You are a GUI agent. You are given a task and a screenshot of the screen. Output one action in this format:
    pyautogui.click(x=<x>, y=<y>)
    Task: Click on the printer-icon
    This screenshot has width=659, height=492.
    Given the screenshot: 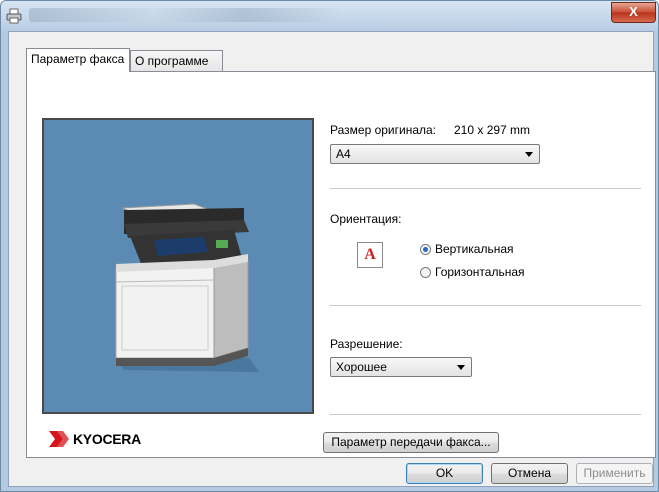 What is the action you would take?
    pyautogui.click(x=14, y=16)
    